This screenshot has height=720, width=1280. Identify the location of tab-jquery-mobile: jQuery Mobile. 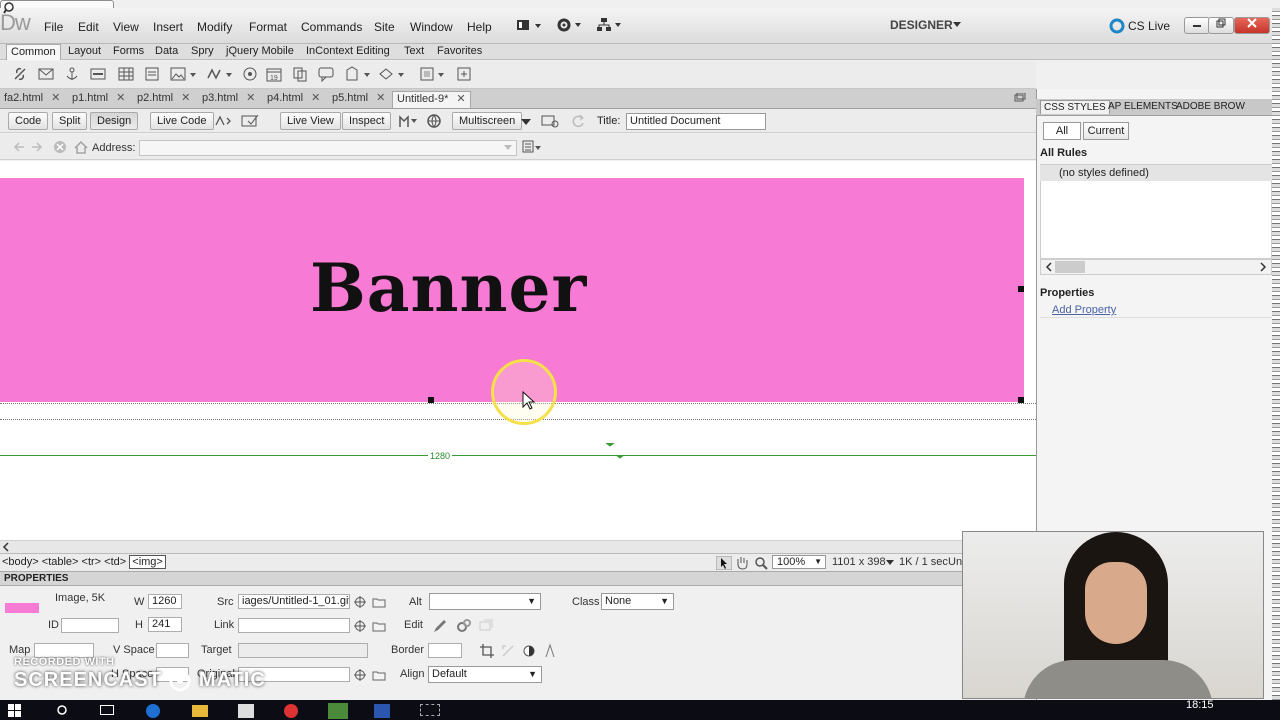
(260, 52).